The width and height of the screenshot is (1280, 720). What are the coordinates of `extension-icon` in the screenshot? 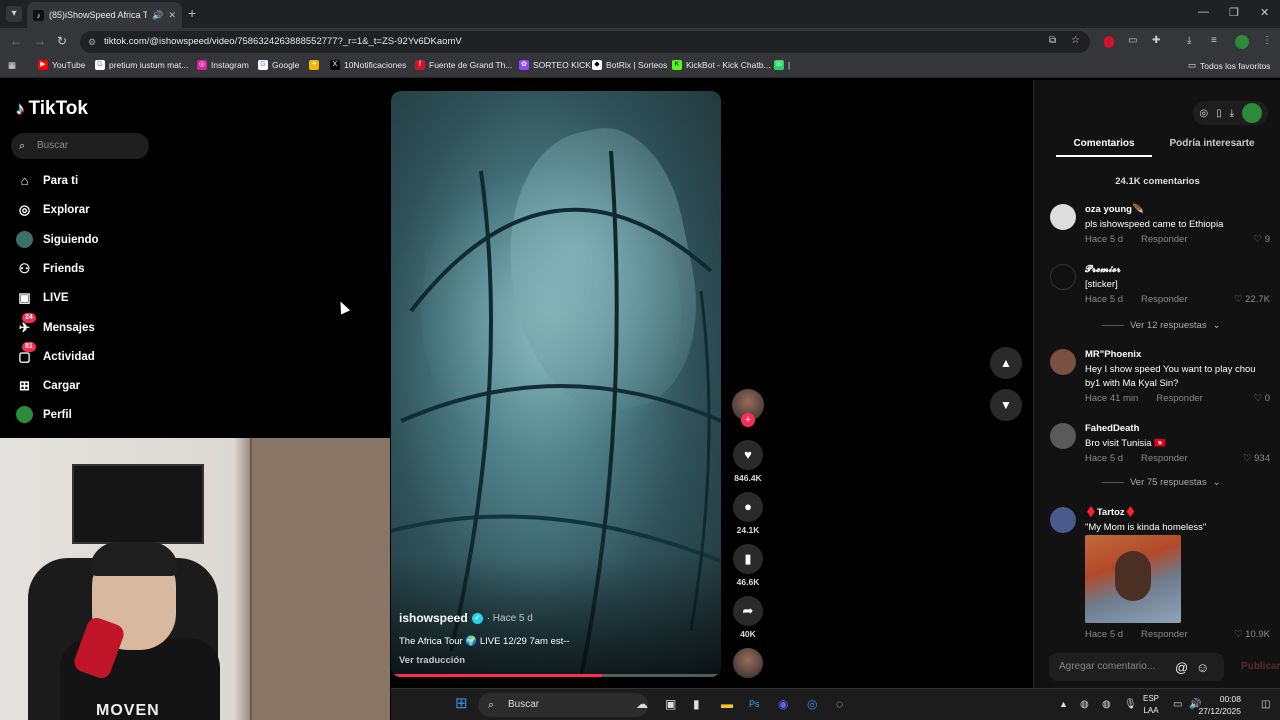 It's located at (1109, 42).